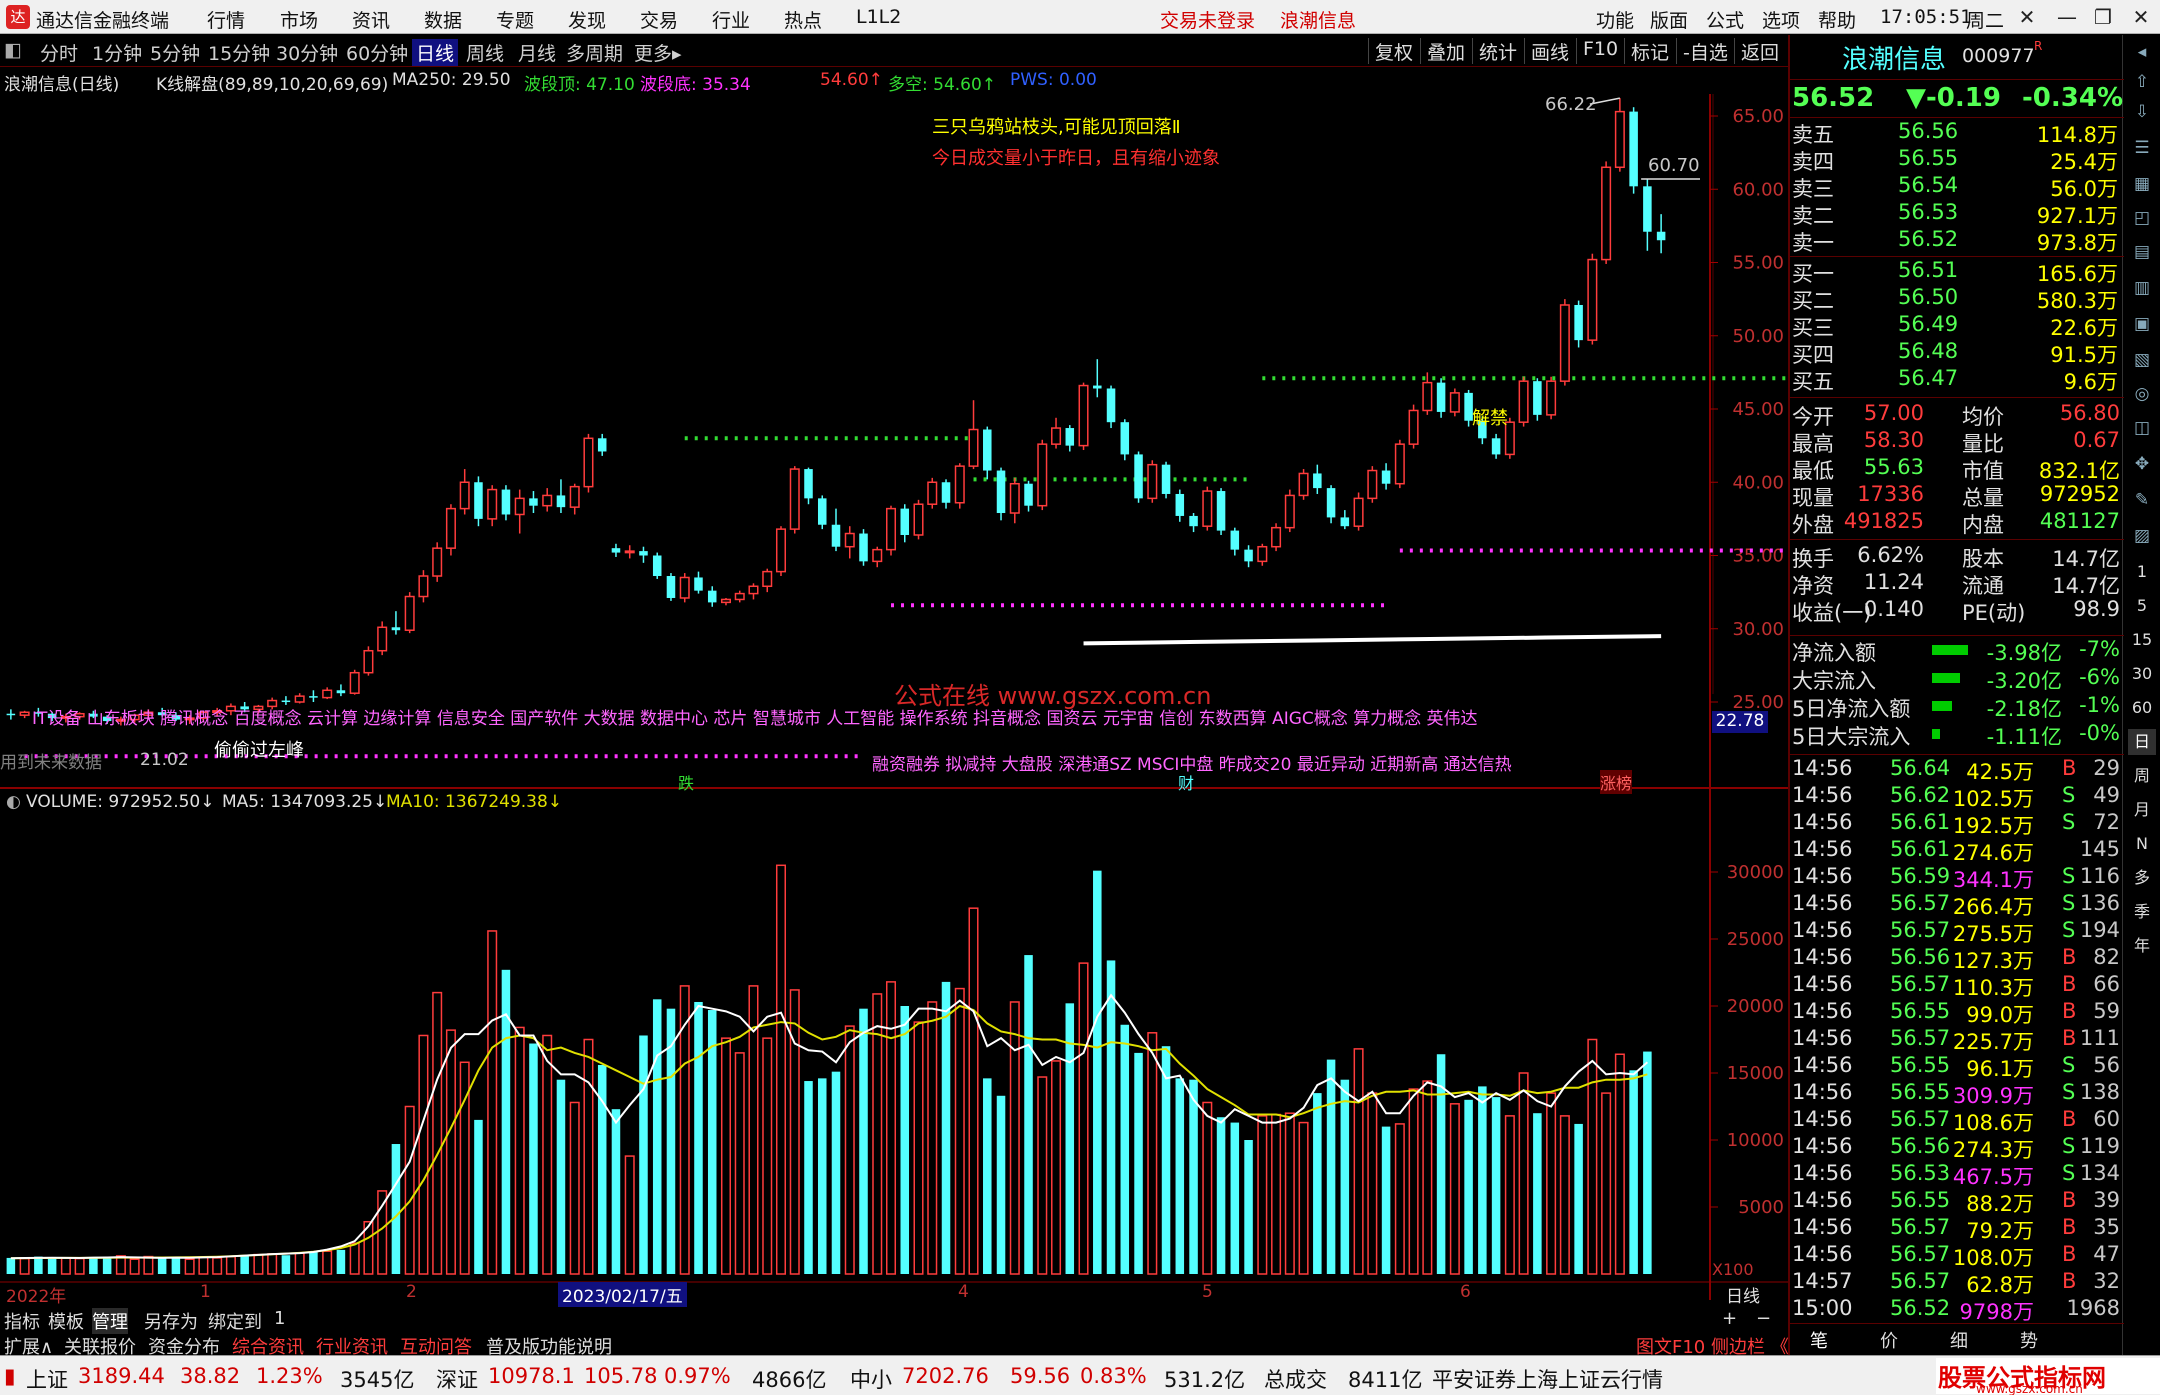 This screenshot has height=1395, width=2160. What do you see at coordinates (13, 50) in the screenshot?
I see `collapse-icon: ◧` at bounding box center [13, 50].